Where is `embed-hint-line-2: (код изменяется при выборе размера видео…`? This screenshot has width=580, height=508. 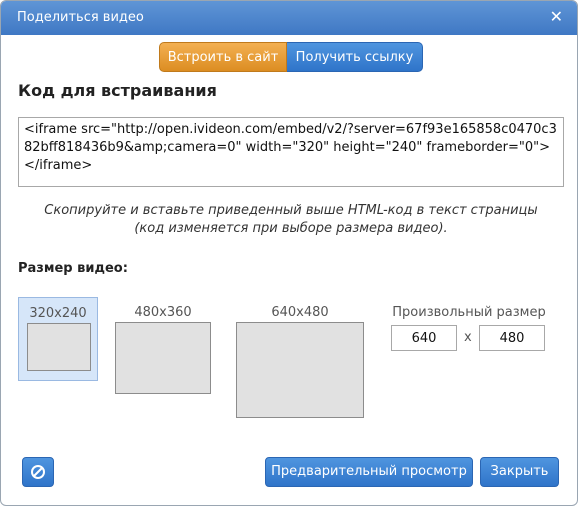
embed-hint-line-2: (код изменяется при выборе размера видео… is located at coordinates (291, 228).